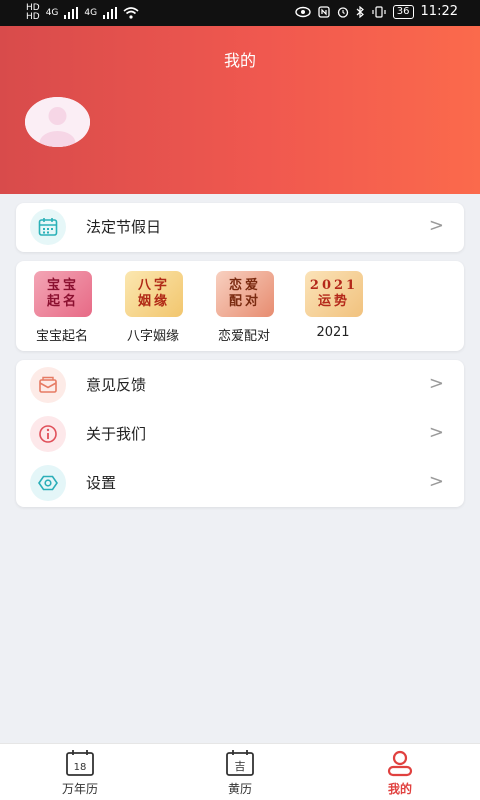 This screenshot has height=800, width=480. What do you see at coordinates (131, 13) in the screenshot?
I see `wifi-icon` at bounding box center [131, 13].